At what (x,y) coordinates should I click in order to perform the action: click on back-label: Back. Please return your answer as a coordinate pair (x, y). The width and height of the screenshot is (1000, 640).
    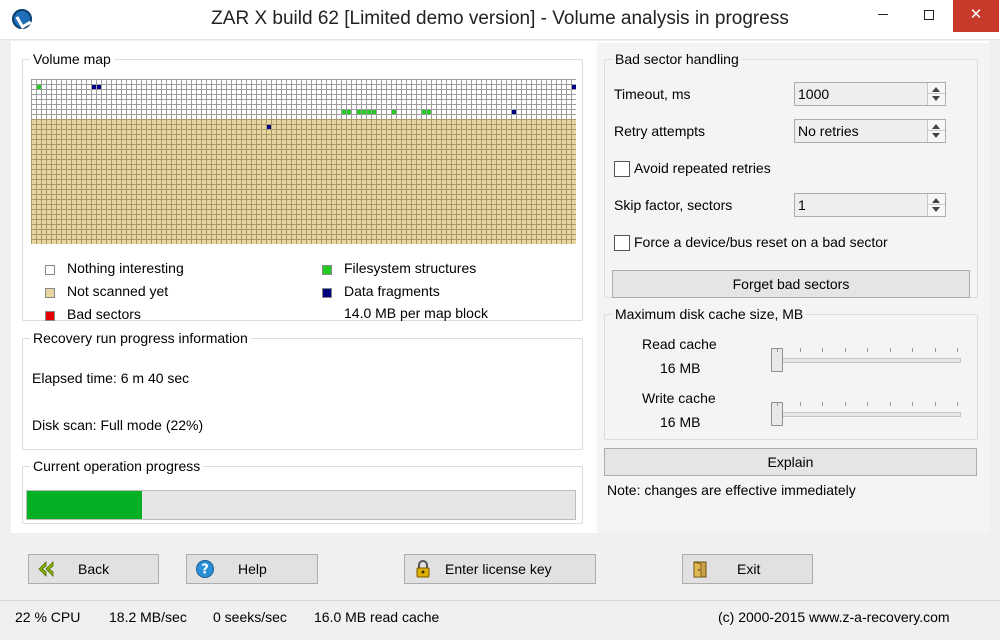
    Looking at the image, I should click on (94, 569).